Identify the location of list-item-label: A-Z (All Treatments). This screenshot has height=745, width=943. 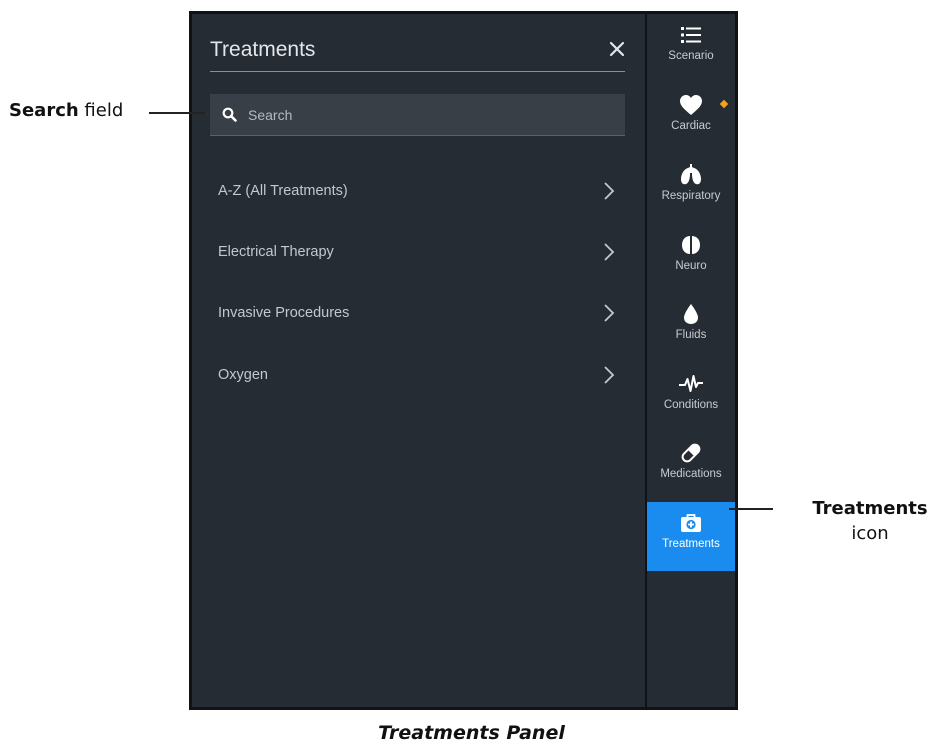
(283, 191).